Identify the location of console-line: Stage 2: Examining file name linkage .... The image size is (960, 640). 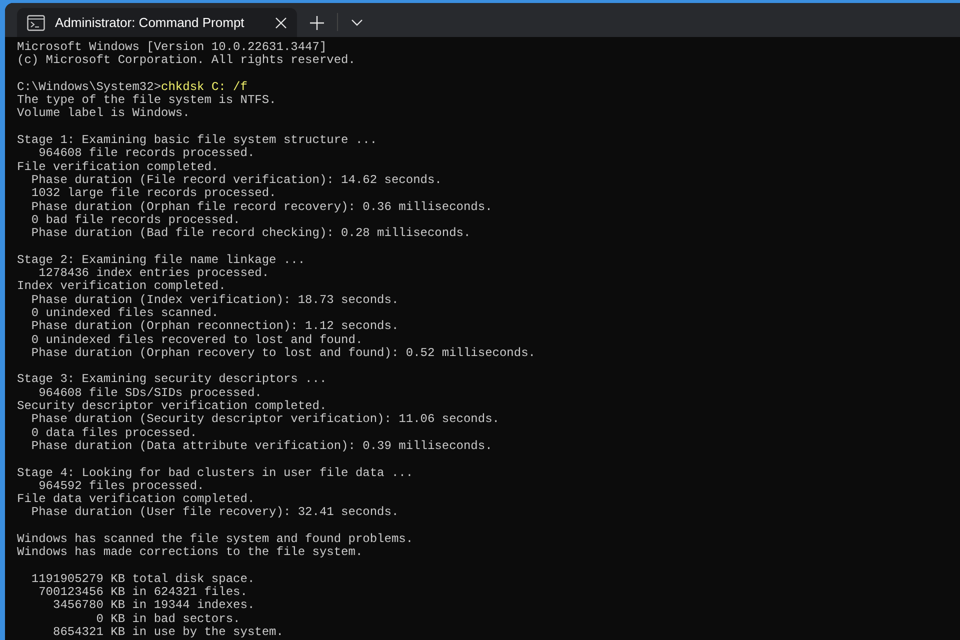
(161, 260).